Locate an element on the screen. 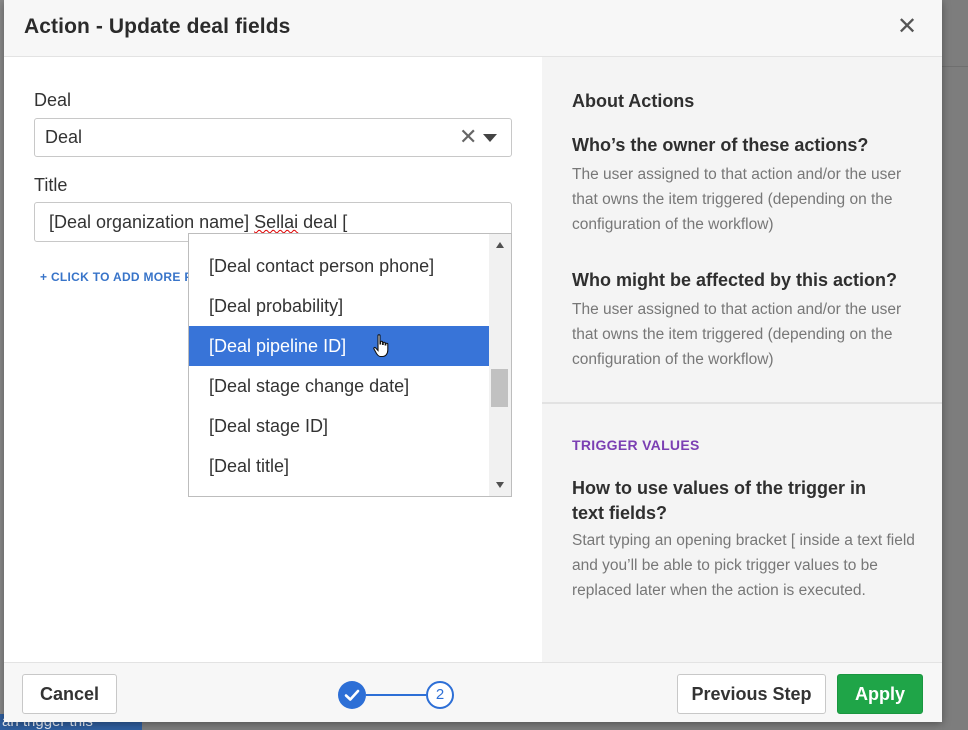 Image resolution: width=968 pixels, height=730 pixels. scroll-up-arrow-icon is located at coordinates (500, 245).